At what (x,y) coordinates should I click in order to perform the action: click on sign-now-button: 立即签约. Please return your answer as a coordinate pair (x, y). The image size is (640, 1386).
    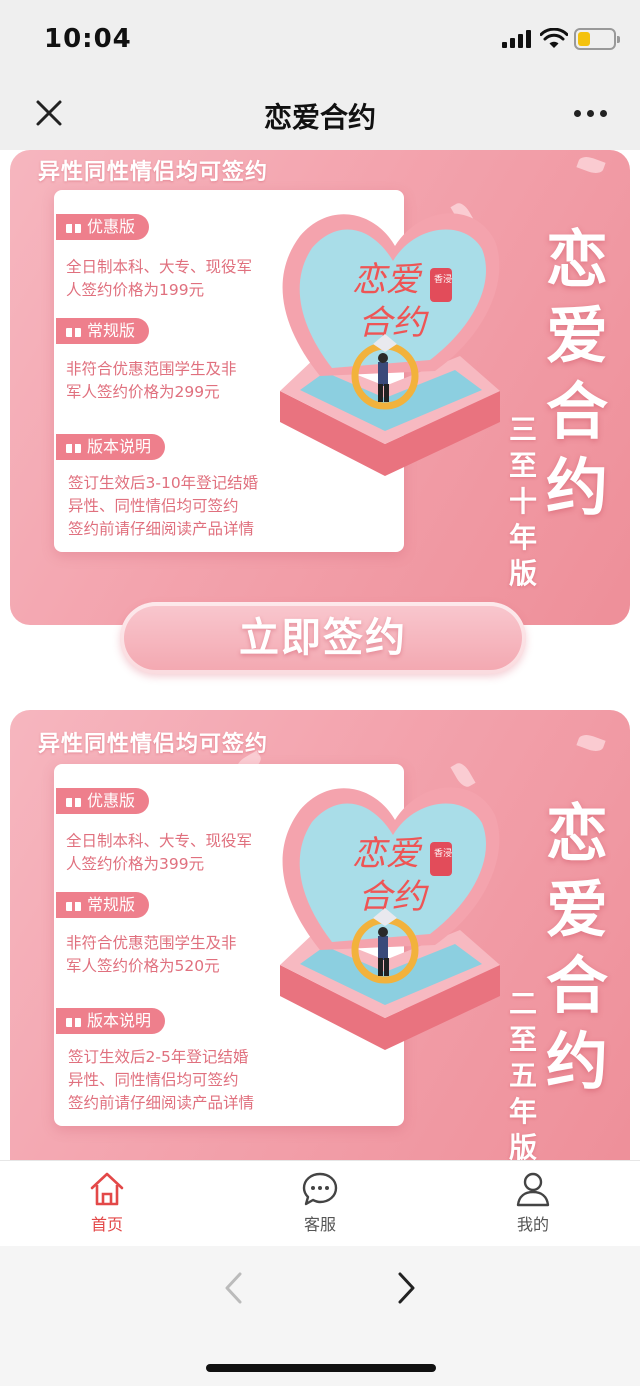
    Looking at the image, I should click on (323, 638).